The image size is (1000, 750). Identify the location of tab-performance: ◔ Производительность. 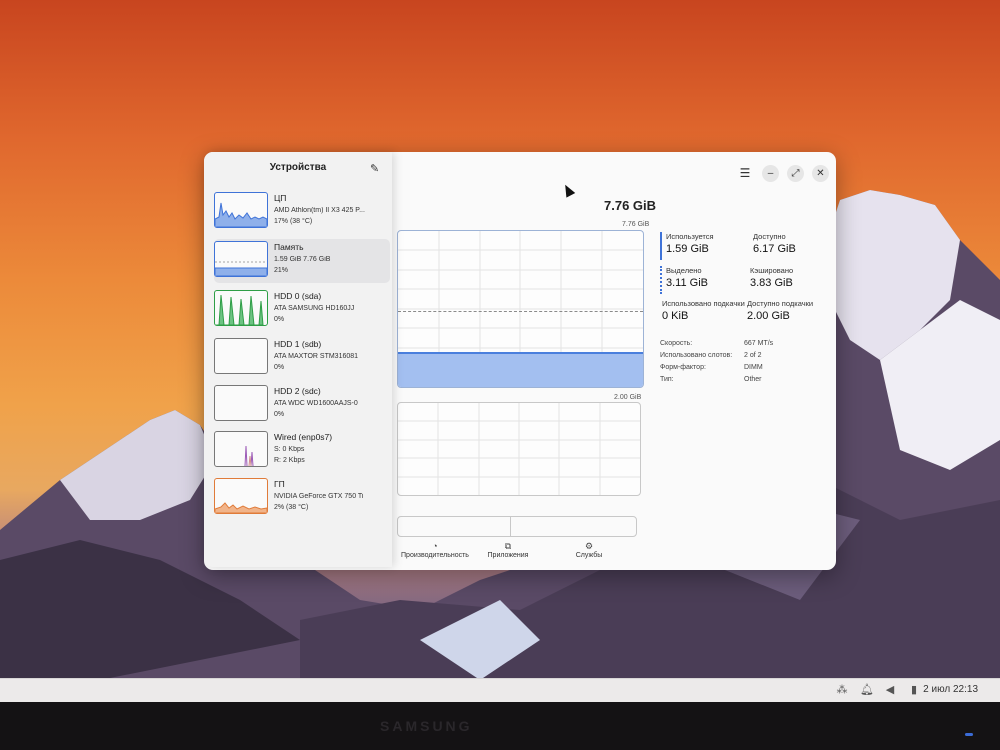
(435, 549).